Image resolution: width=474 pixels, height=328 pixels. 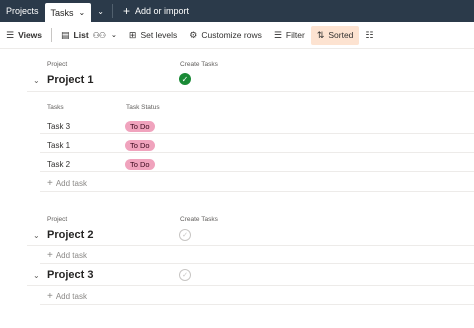 I want to click on tab-projects: Projects, so click(x=22, y=11).